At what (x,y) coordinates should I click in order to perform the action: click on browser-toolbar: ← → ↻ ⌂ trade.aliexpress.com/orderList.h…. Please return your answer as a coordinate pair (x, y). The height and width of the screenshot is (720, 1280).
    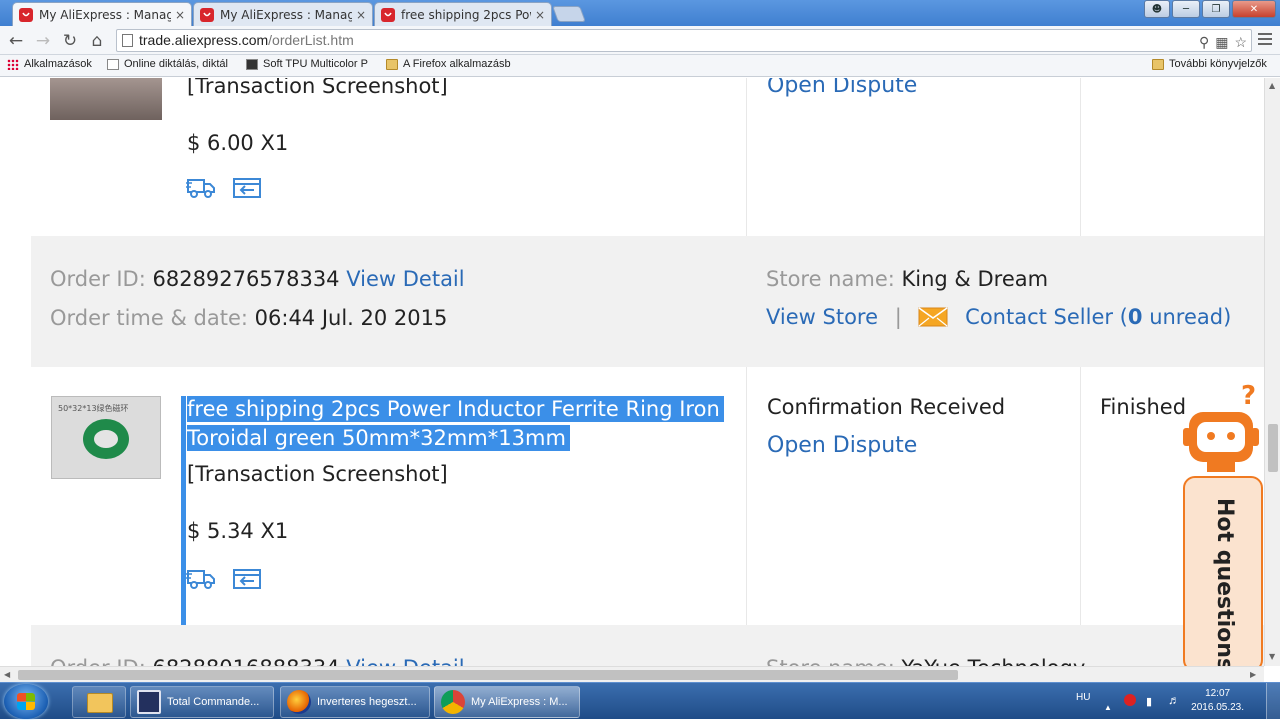
    Looking at the image, I should click on (640, 40).